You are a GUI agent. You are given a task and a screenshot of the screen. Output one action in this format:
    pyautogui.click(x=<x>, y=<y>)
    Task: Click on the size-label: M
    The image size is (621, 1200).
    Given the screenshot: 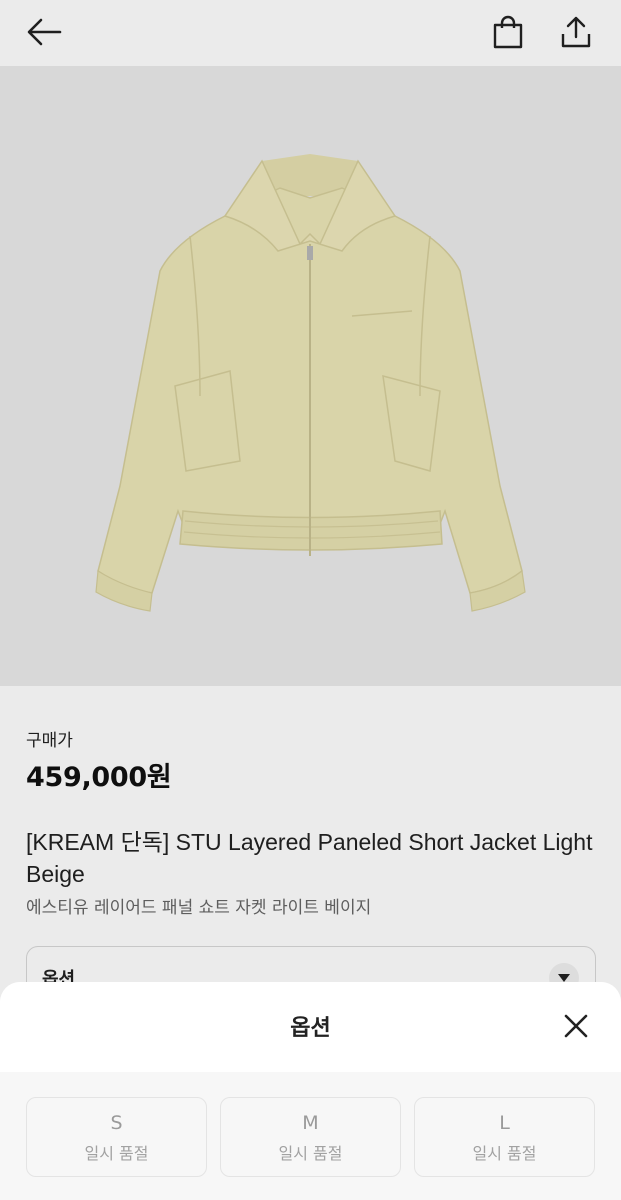 What is the action you would take?
    pyautogui.click(x=310, y=1123)
    